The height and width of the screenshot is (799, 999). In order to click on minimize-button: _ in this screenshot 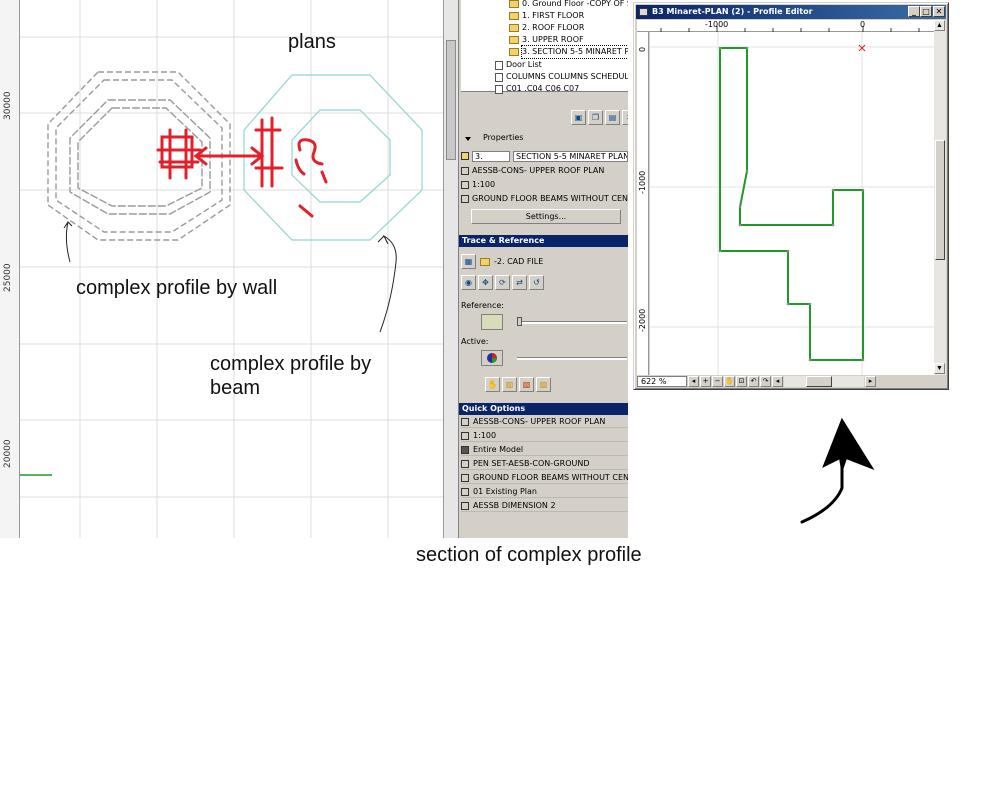, I will do `click(914, 11)`.